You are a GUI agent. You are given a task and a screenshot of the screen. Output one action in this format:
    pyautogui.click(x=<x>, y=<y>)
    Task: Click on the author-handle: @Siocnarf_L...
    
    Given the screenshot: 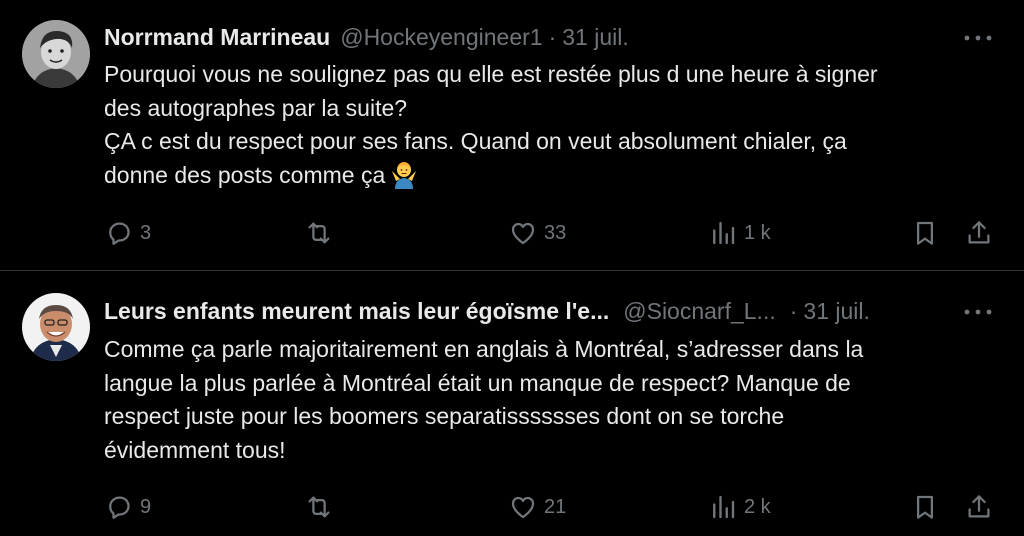 What is the action you would take?
    pyautogui.click(x=699, y=311)
    